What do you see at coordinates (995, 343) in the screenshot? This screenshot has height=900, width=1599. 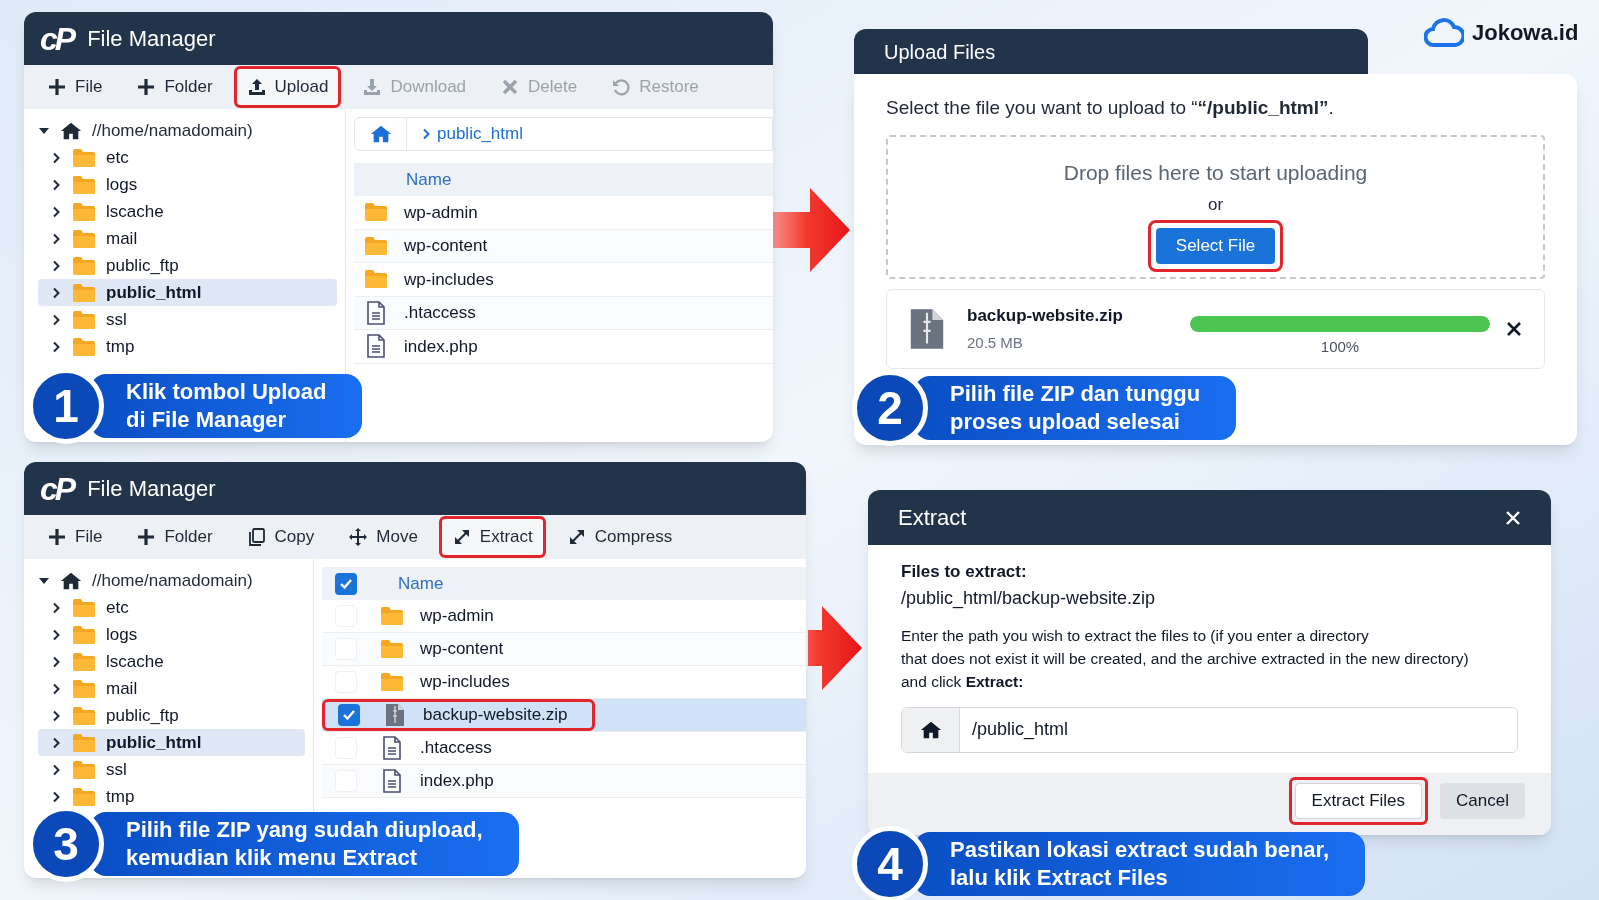 I see `file-size: 20.5 MB` at bounding box center [995, 343].